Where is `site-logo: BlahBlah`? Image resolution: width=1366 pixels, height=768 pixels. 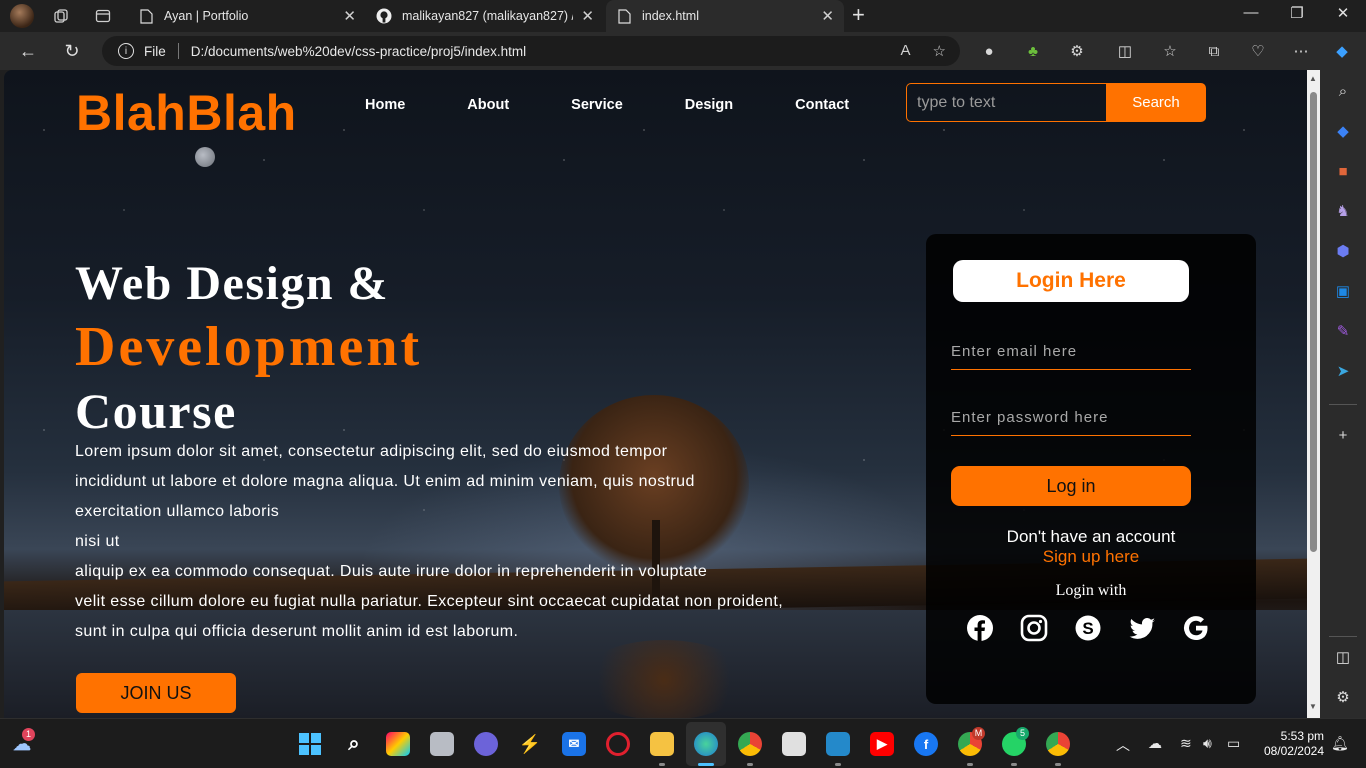 site-logo: BlahBlah is located at coordinates (186, 113).